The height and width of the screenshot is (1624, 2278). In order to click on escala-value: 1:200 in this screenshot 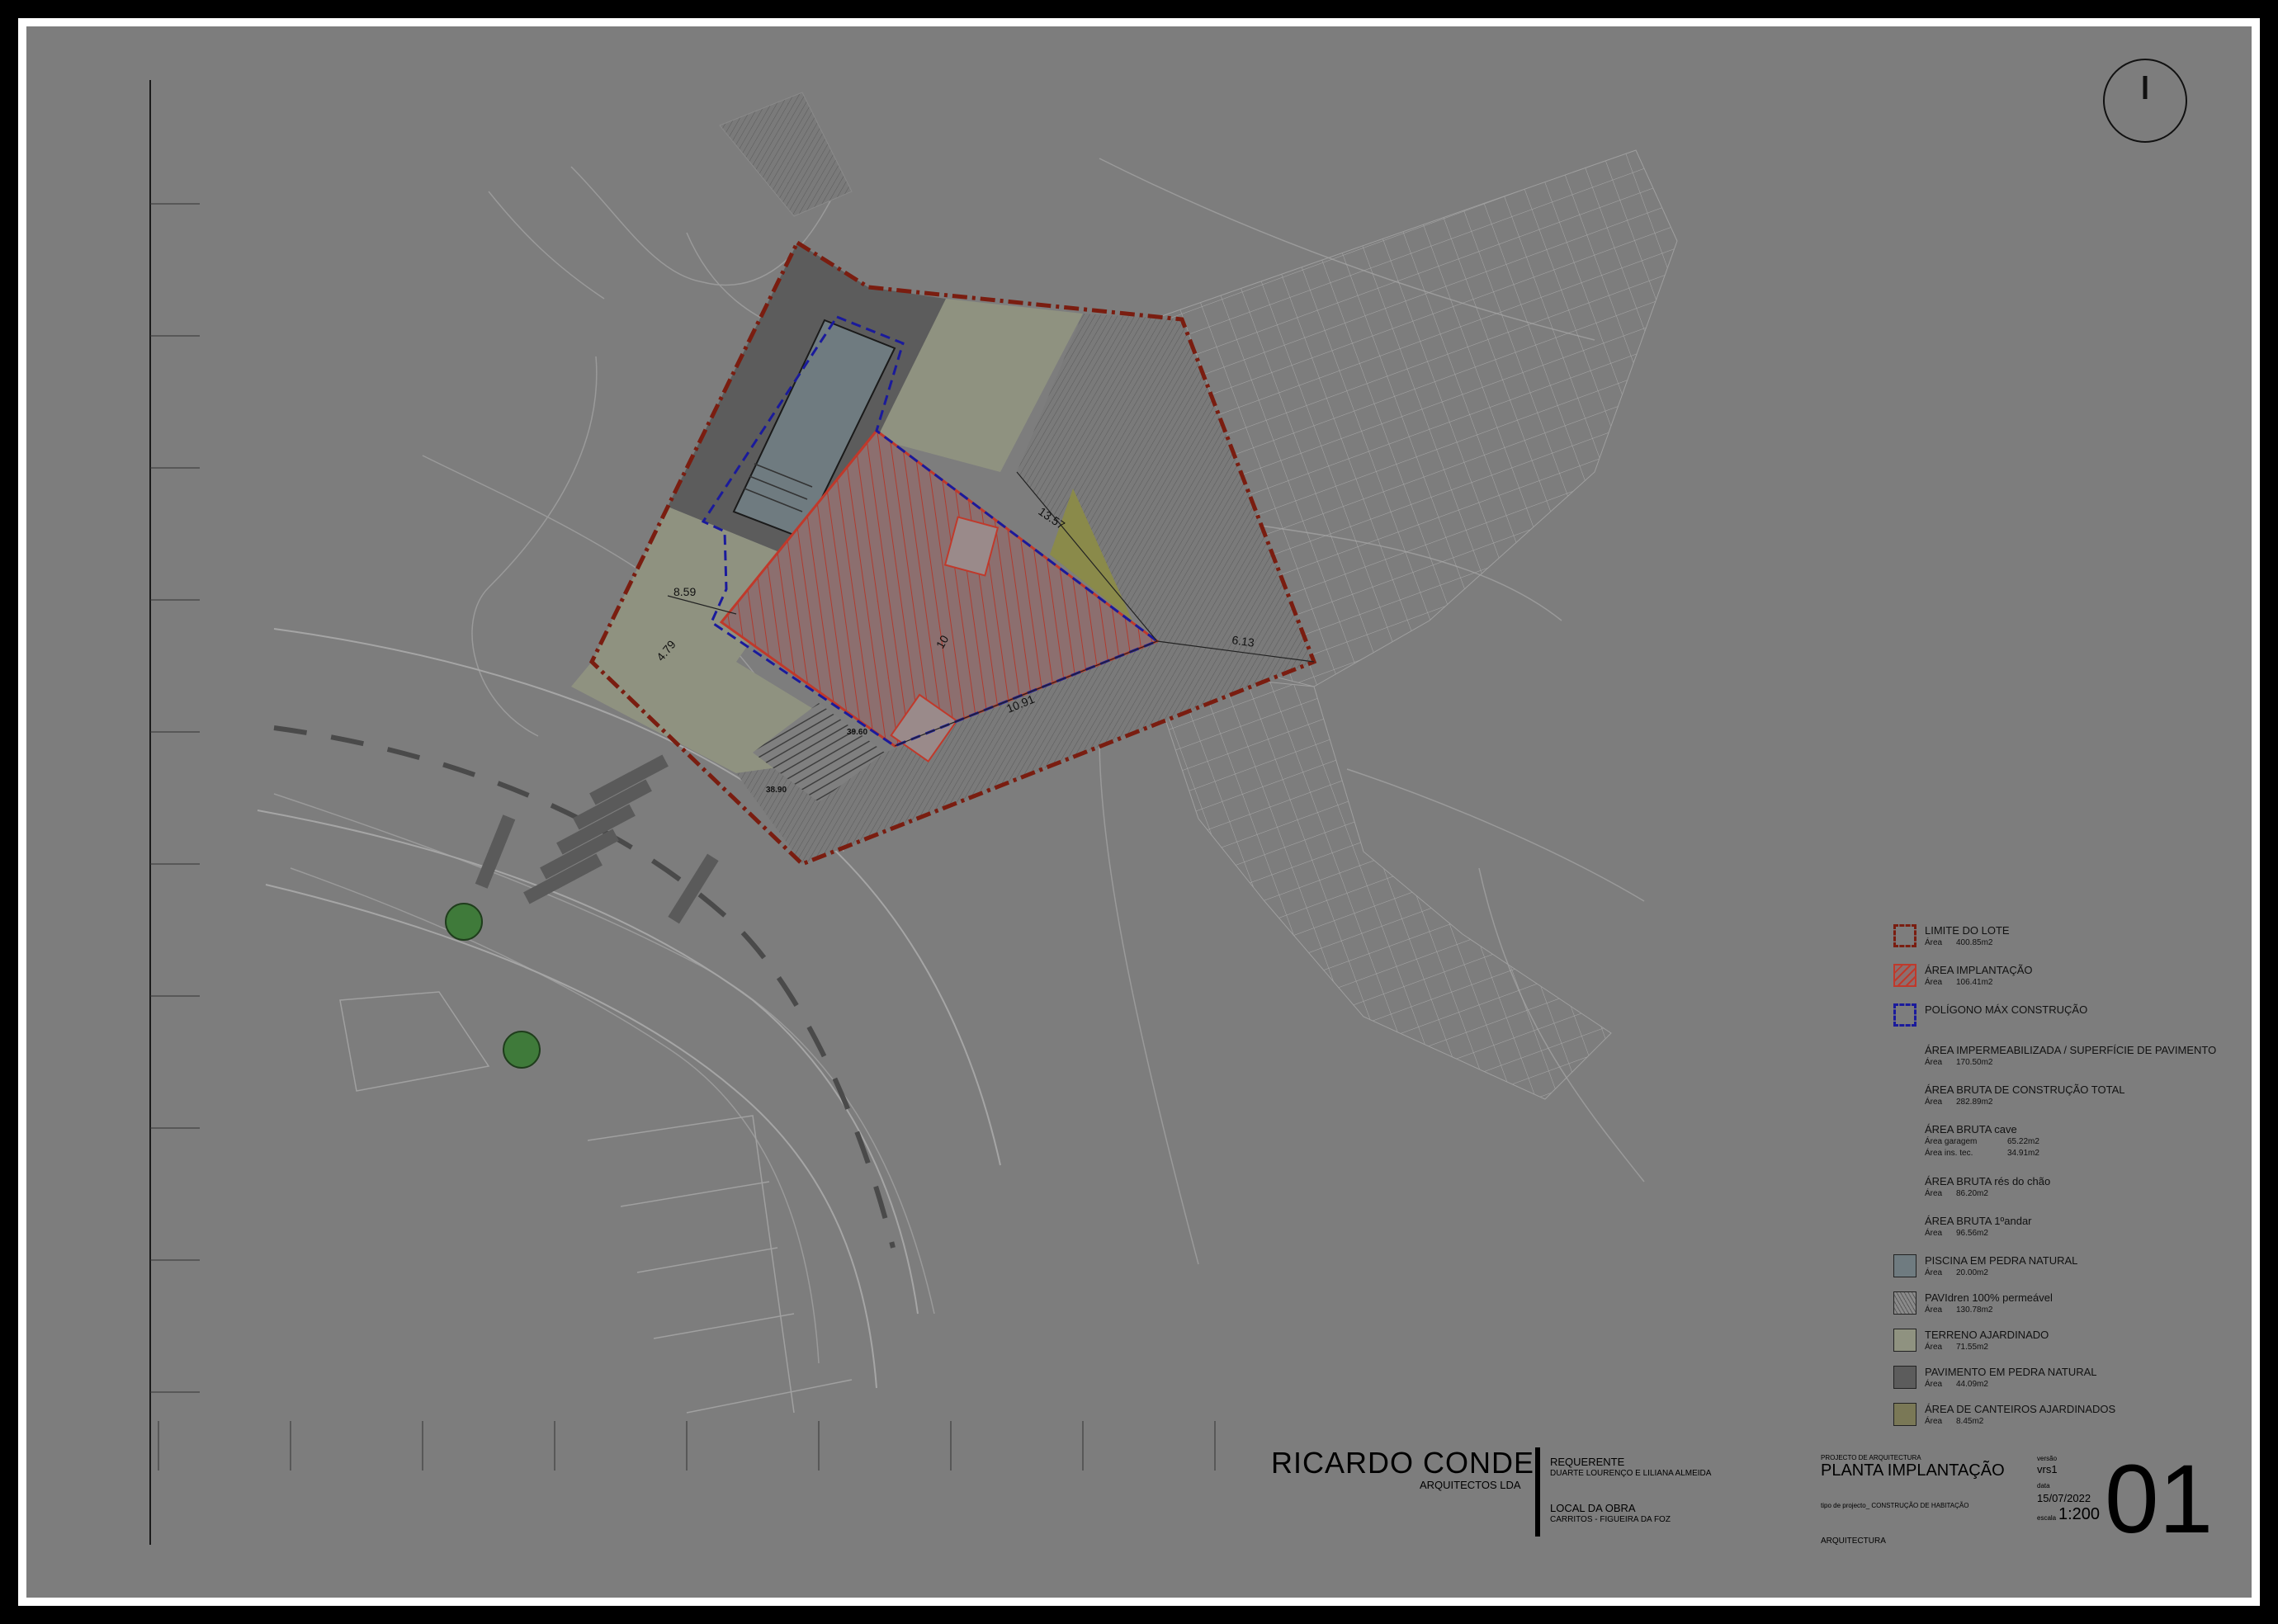, I will do `click(2080, 1514)`.